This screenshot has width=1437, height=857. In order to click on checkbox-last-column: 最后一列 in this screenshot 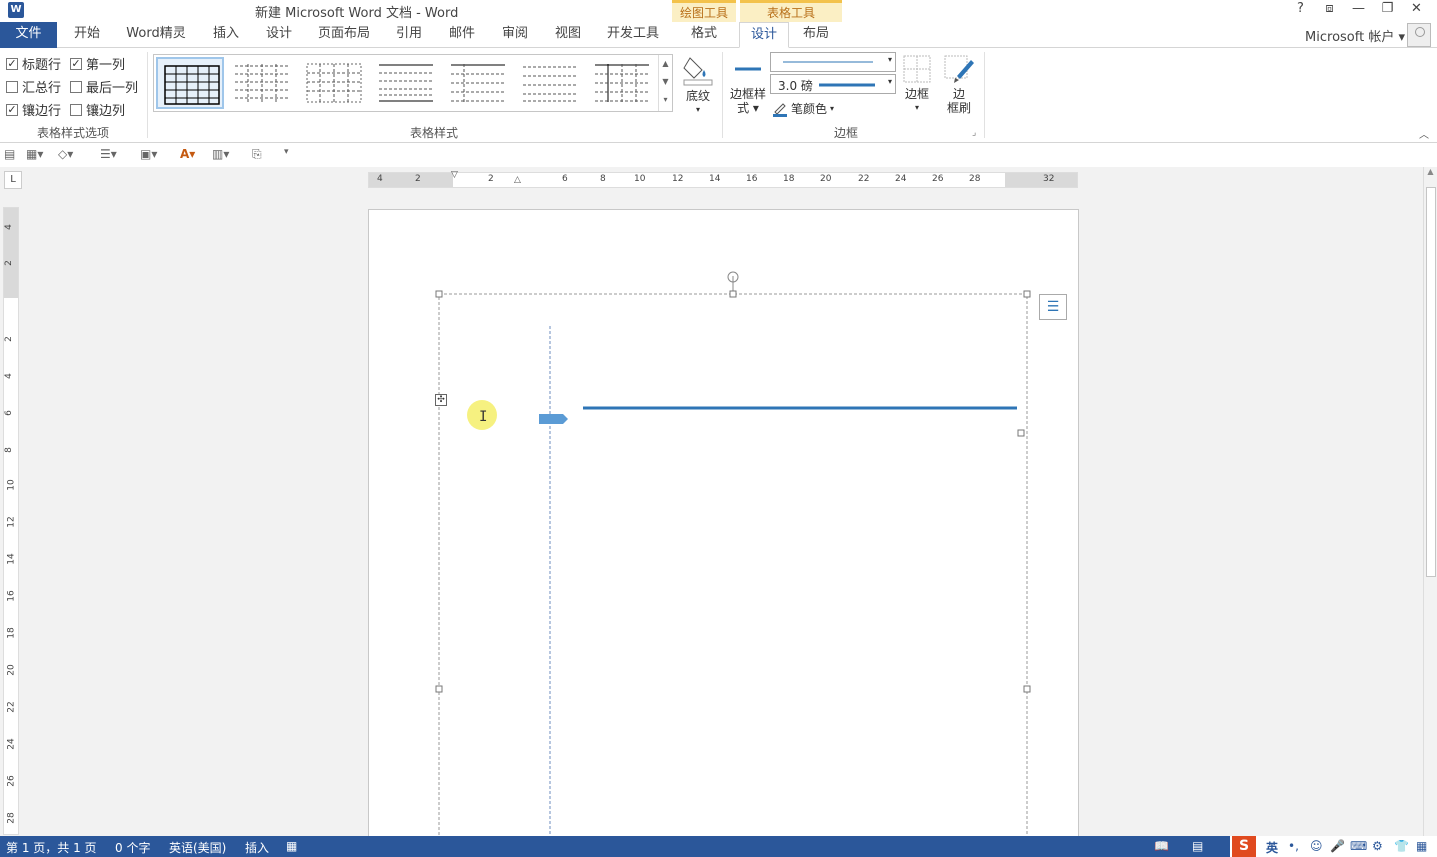, I will do `click(104, 86)`.